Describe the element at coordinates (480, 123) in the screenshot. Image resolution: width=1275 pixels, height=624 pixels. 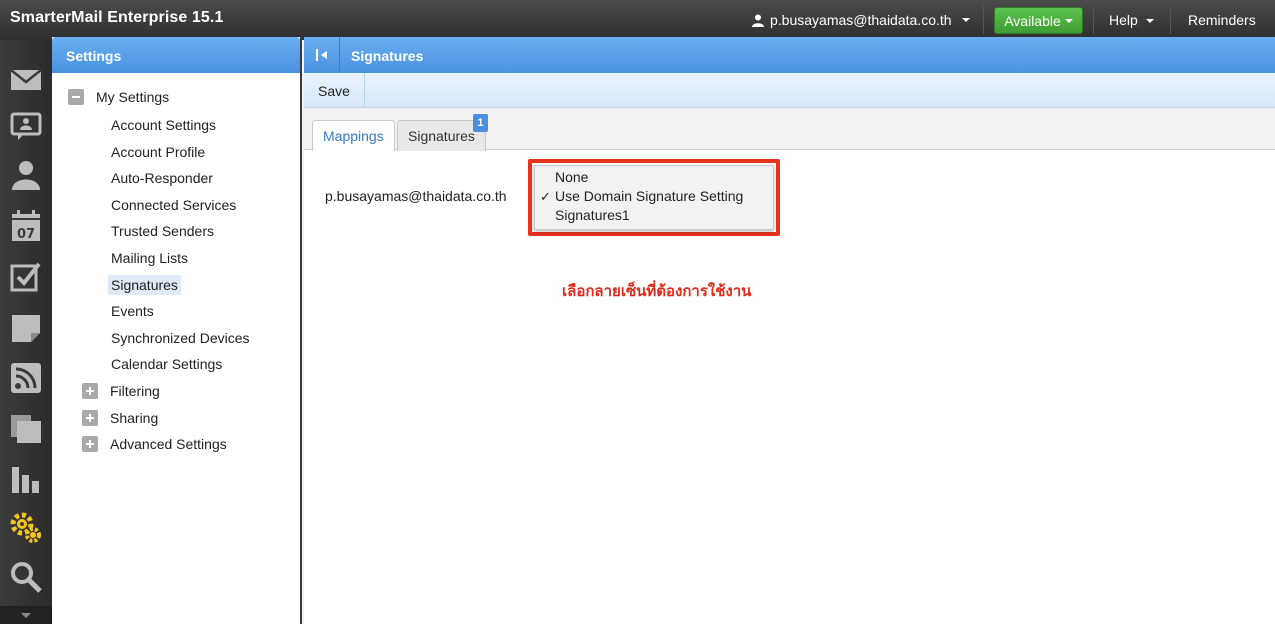
I see `count-badge: 1` at that location.